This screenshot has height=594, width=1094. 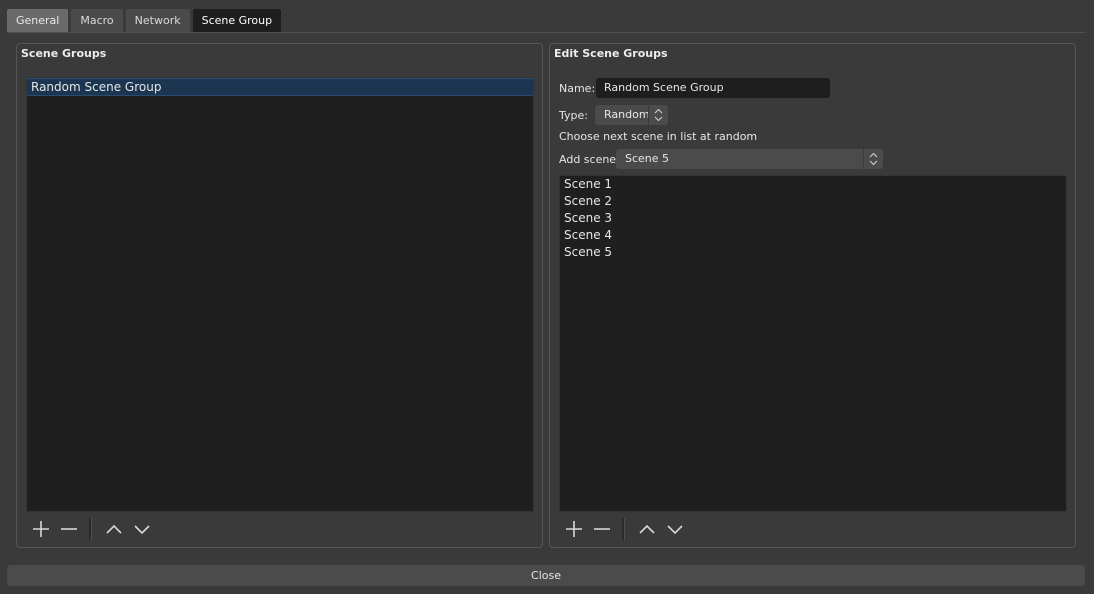 What do you see at coordinates (546, 575) in the screenshot?
I see `close-button: Close` at bounding box center [546, 575].